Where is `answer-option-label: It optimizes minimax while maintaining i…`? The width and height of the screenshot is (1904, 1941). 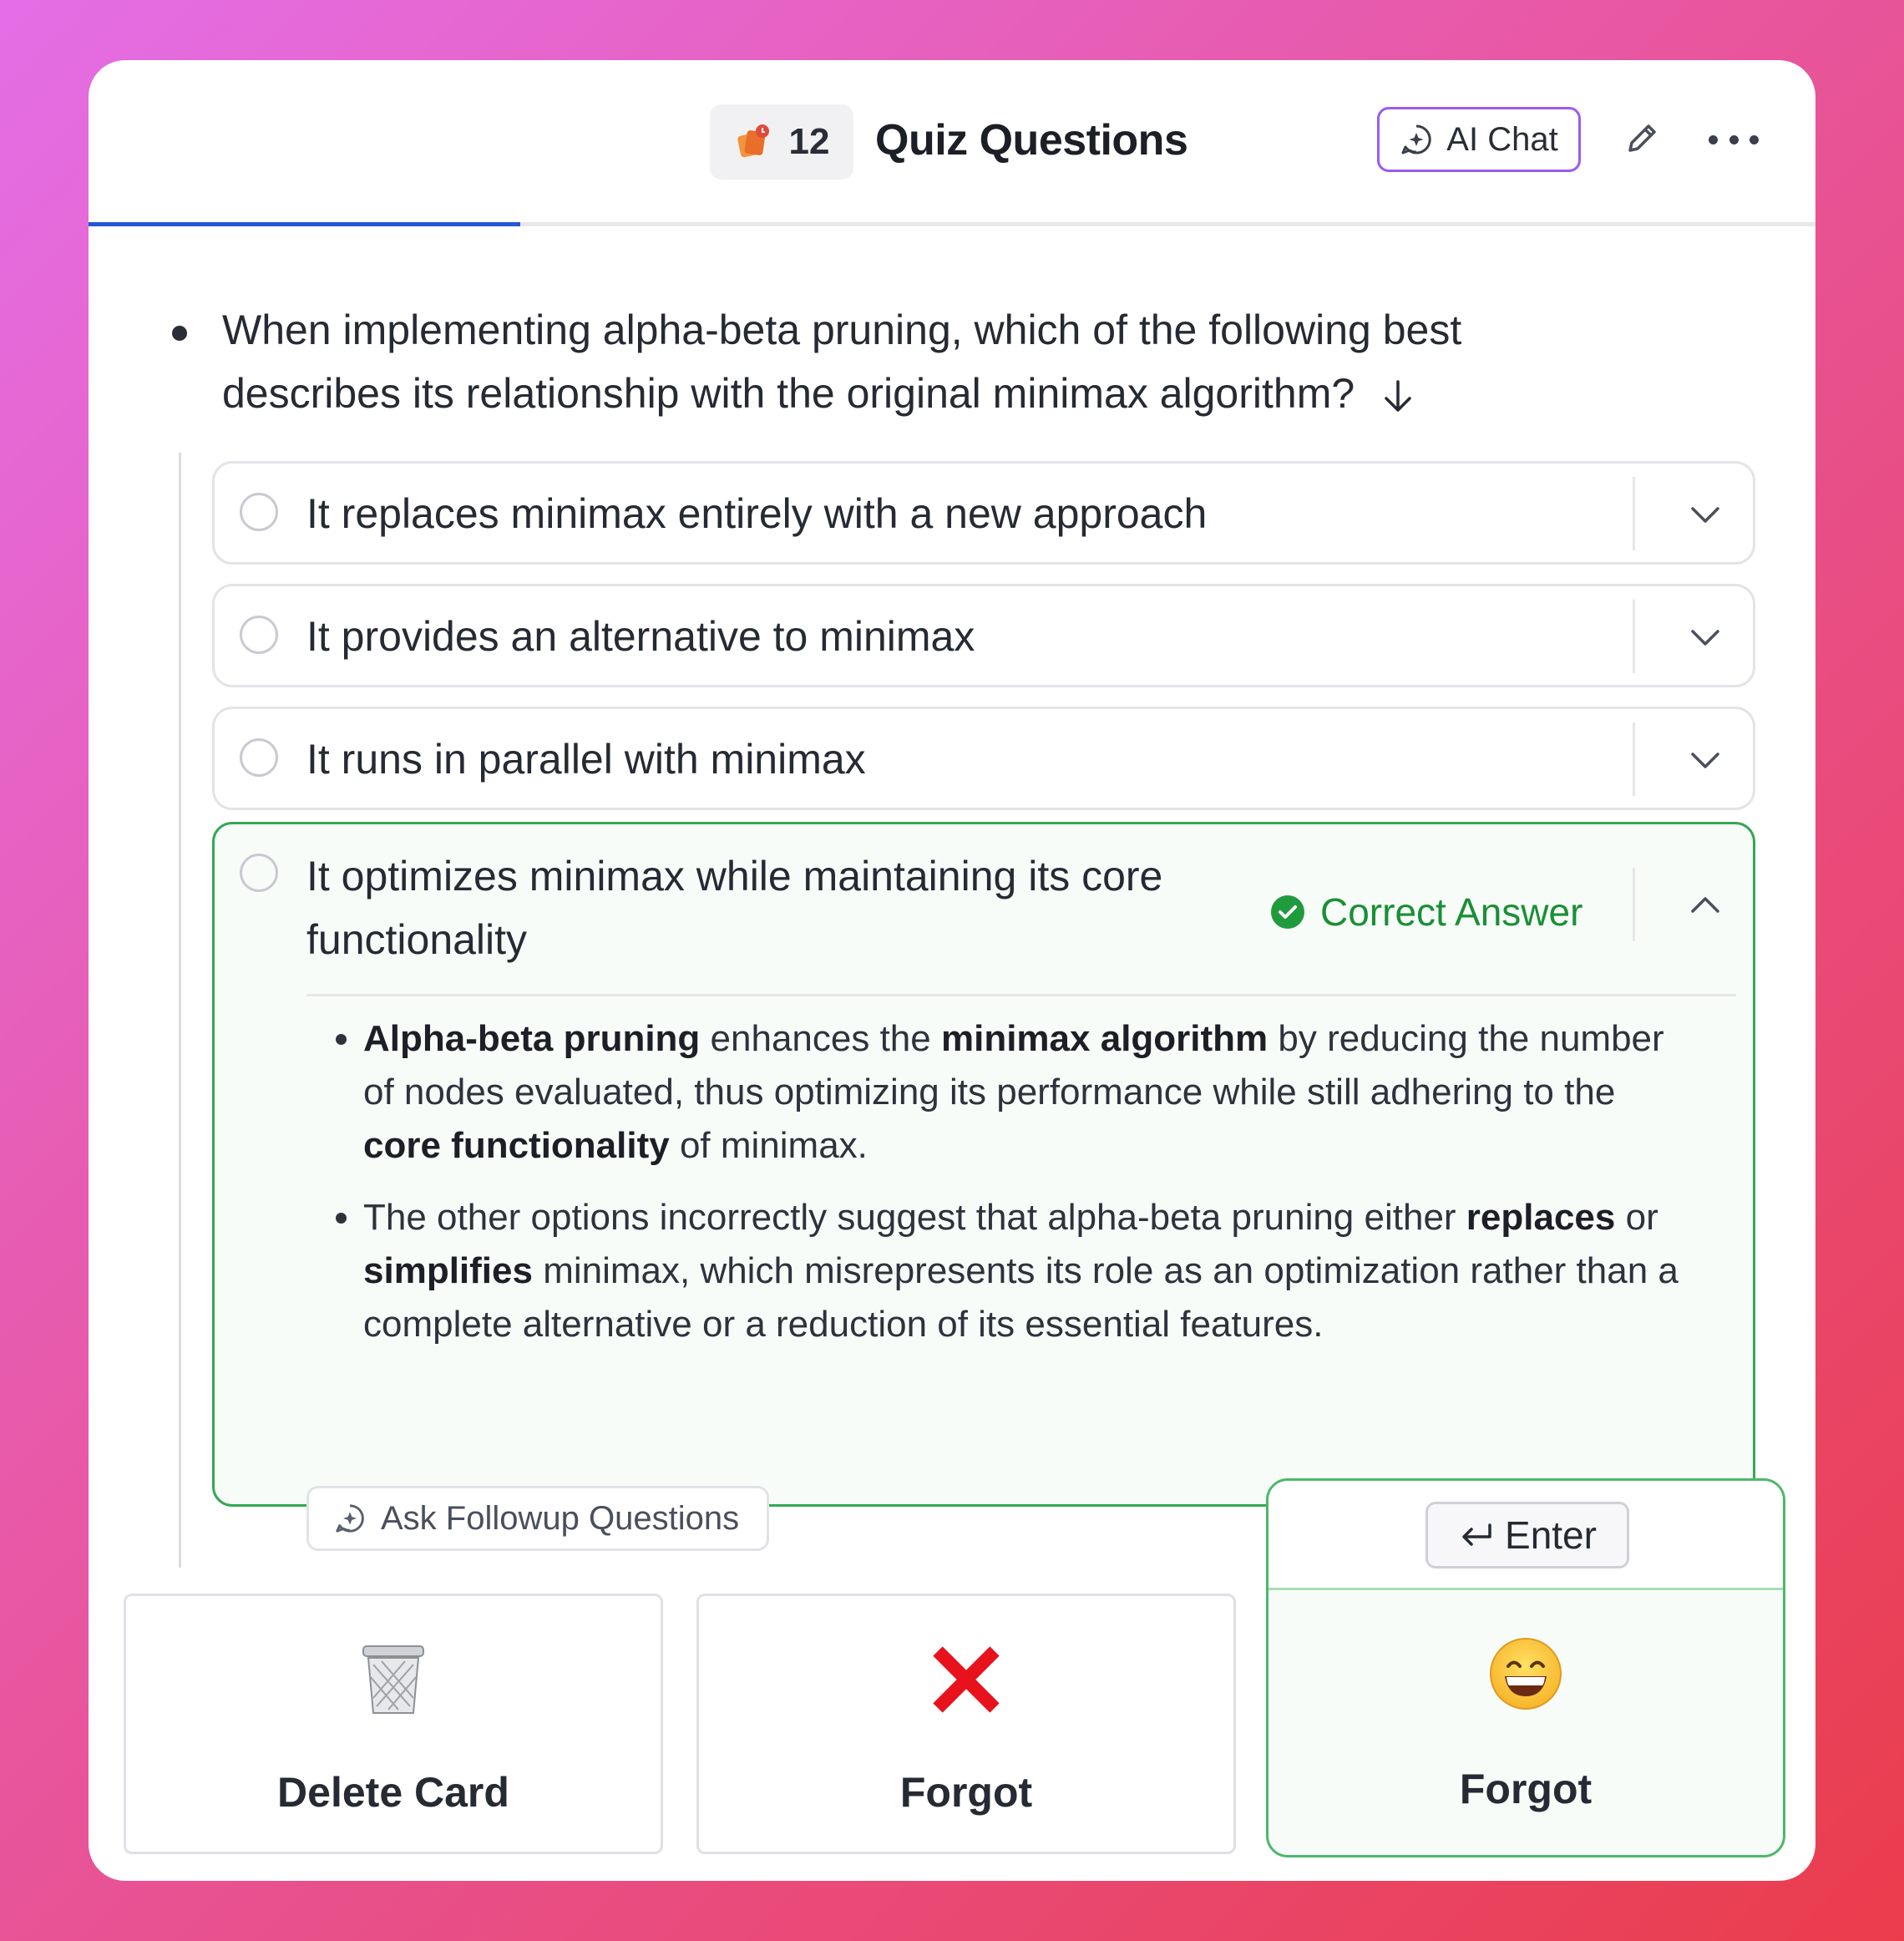
answer-option-label: It optimizes minimax while maintaining i… is located at coordinates (734, 908).